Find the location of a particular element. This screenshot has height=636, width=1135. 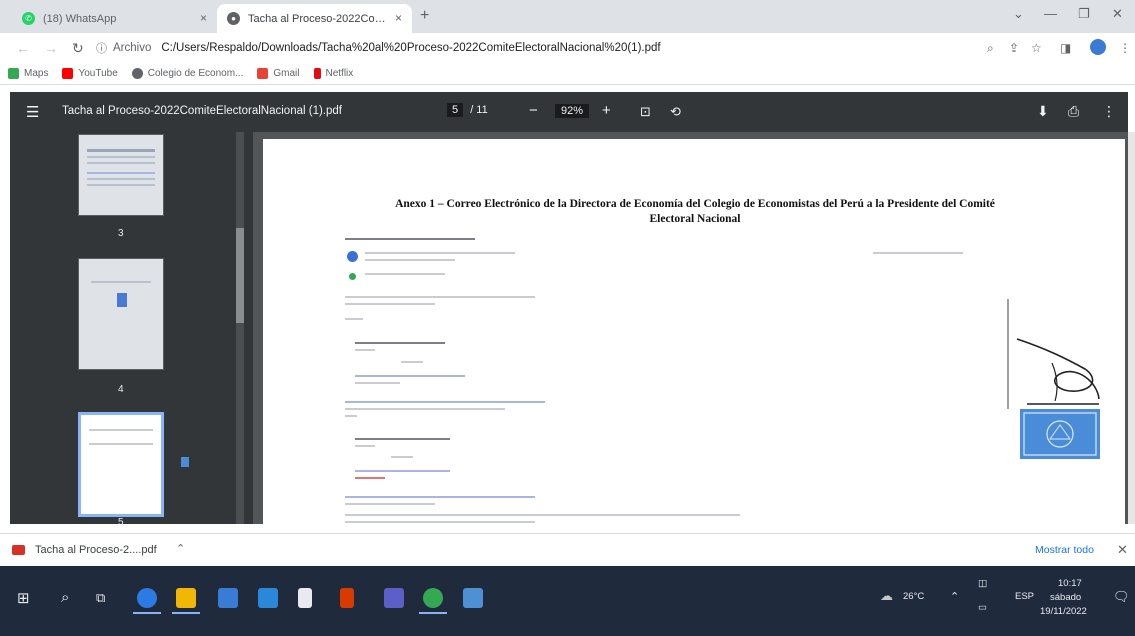

share-icon: ⇪ is located at coordinates (1014, 48).